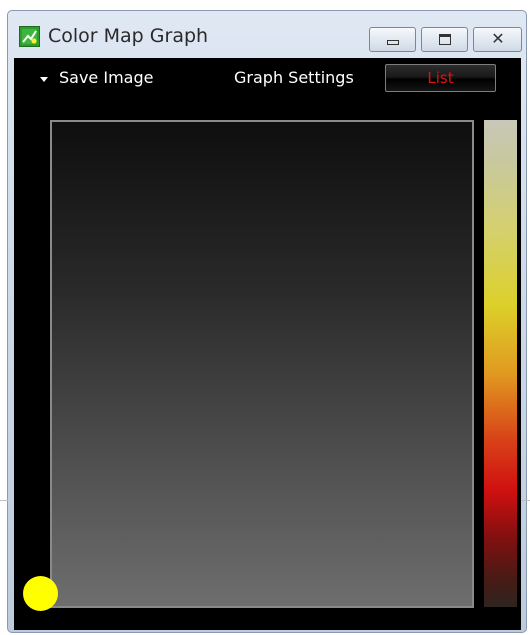 This screenshot has height=635, width=530. What do you see at coordinates (106, 77) in the screenshot?
I see `save-image-button: Save Image` at bounding box center [106, 77].